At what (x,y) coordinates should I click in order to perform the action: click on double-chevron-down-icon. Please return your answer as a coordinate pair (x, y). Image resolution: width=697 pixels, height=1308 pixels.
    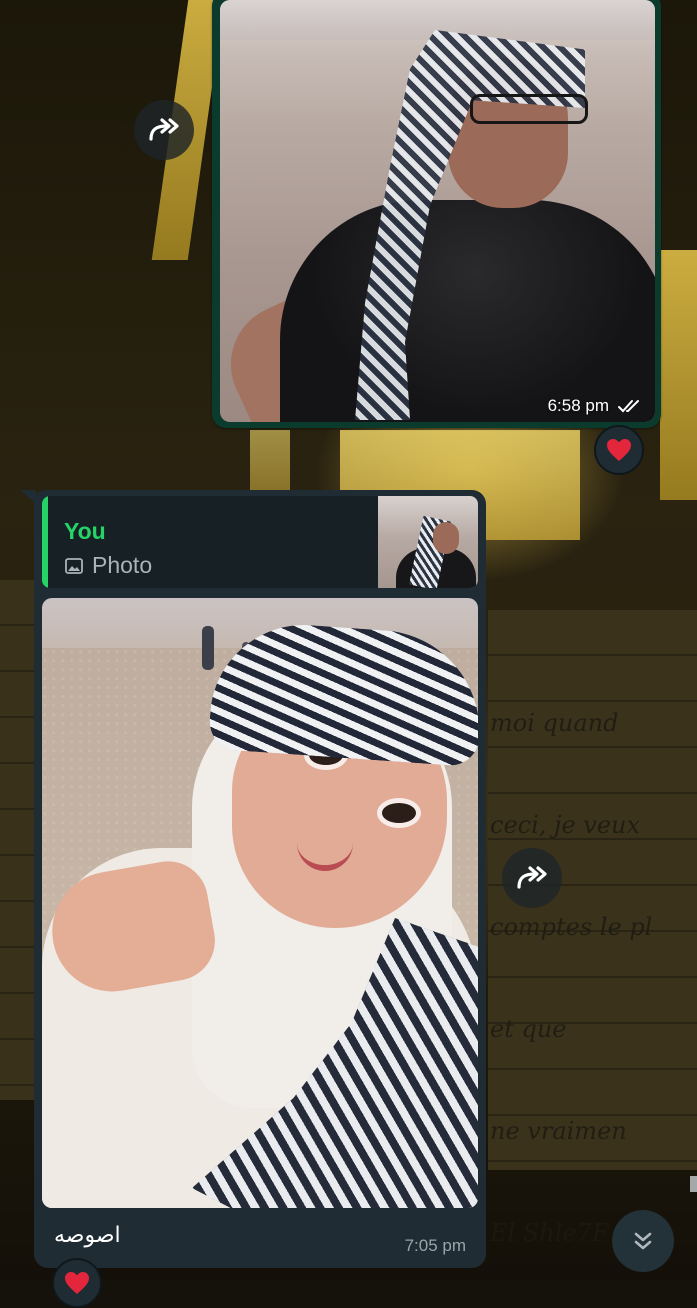
    Looking at the image, I should click on (643, 1241).